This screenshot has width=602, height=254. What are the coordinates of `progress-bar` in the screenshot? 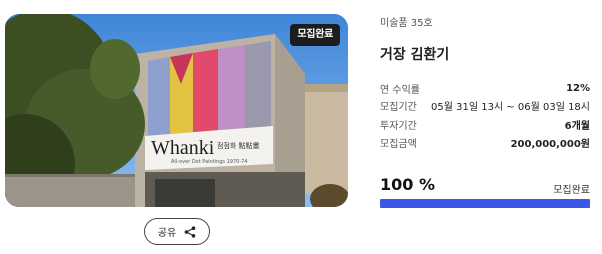 It's located at (485, 203).